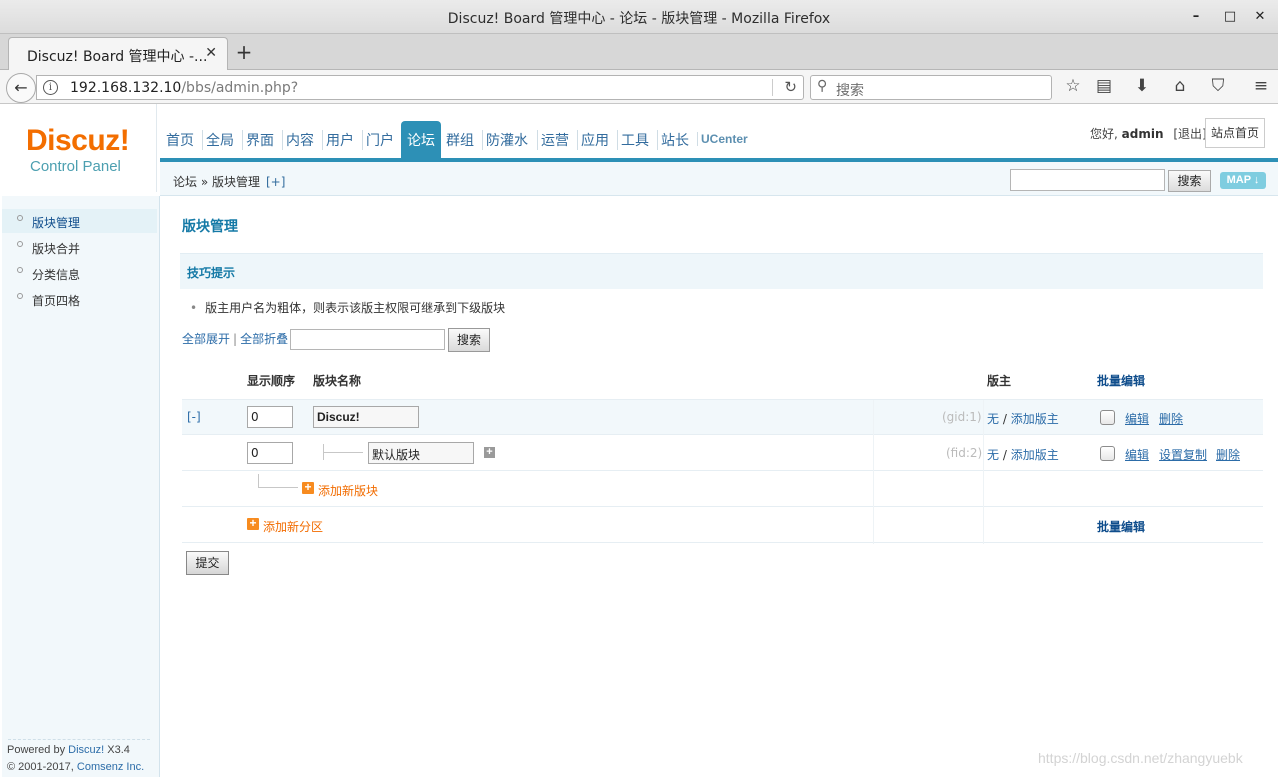 The image size is (1278, 777). Describe the element at coordinates (298, 140) in the screenshot. I see `nav-content: 内容` at that location.